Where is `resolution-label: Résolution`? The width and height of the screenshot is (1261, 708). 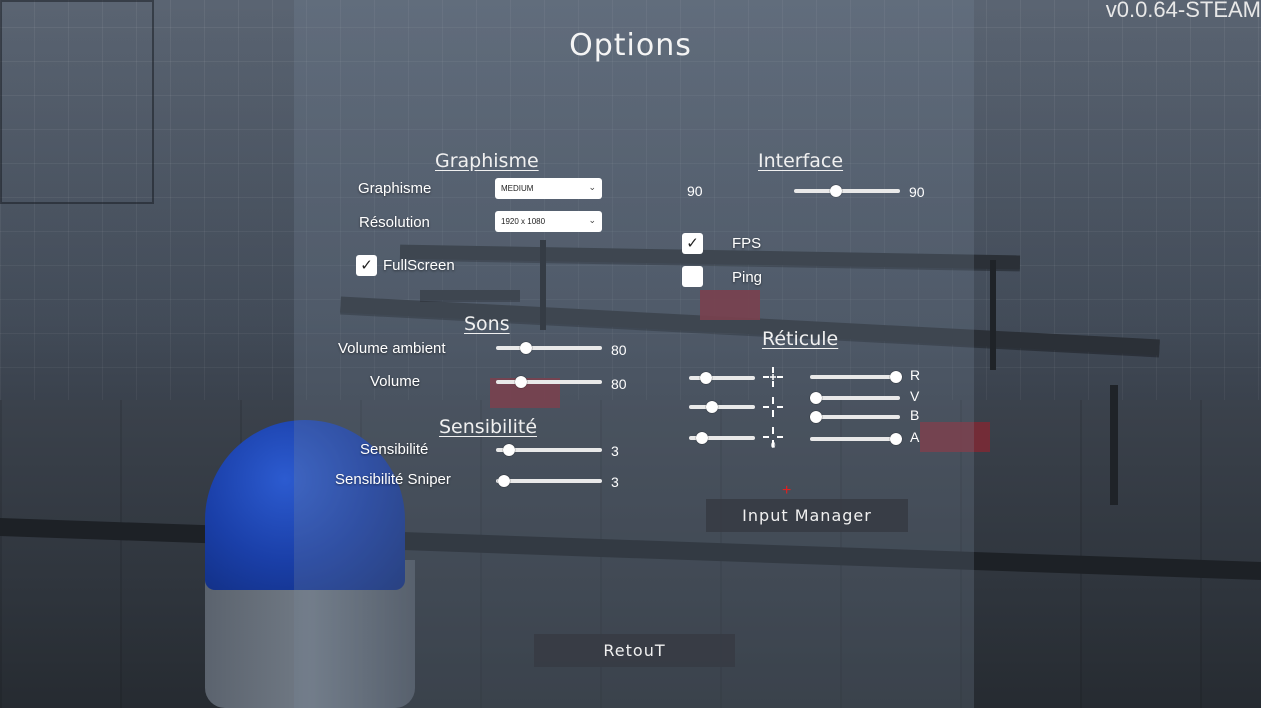
resolution-label: Résolution is located at coordinates (394, 222).